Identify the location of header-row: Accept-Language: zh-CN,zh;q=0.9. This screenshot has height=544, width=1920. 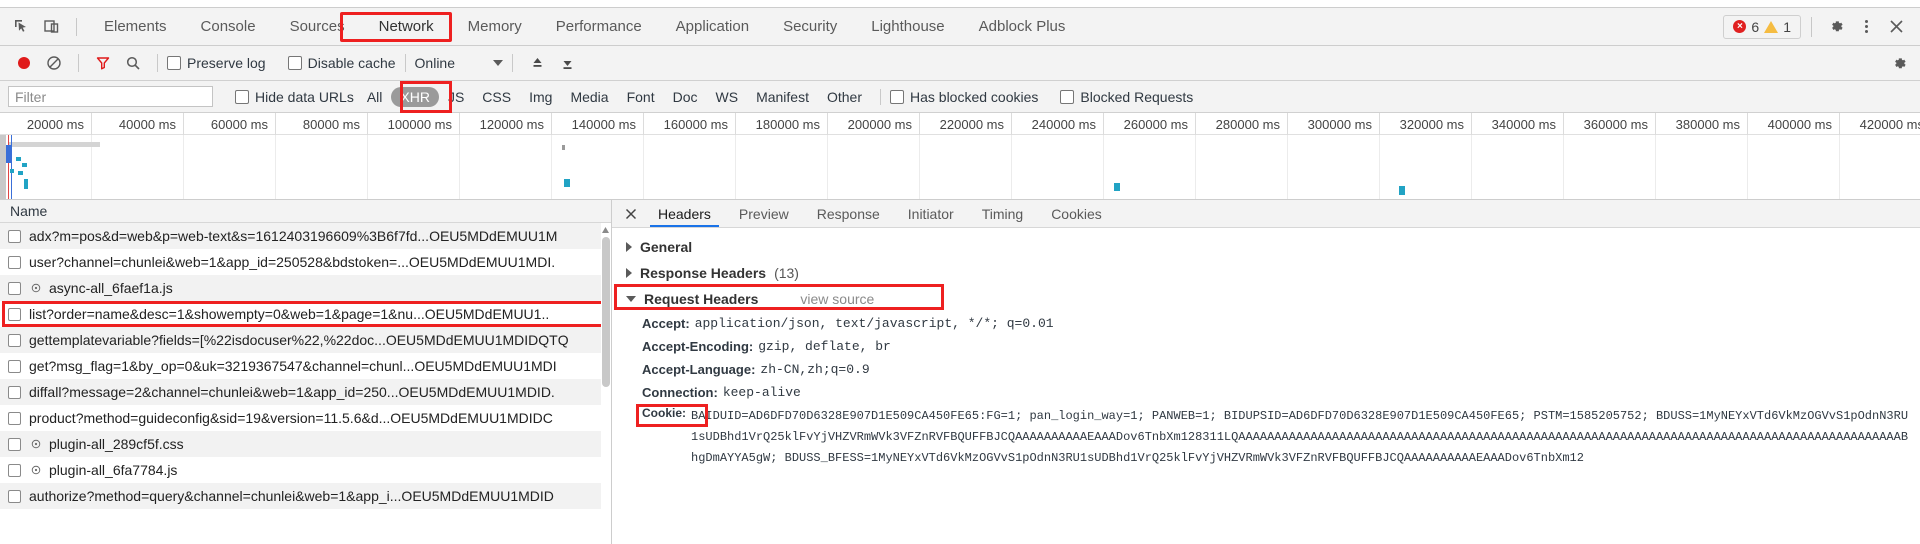
(1266, 369).